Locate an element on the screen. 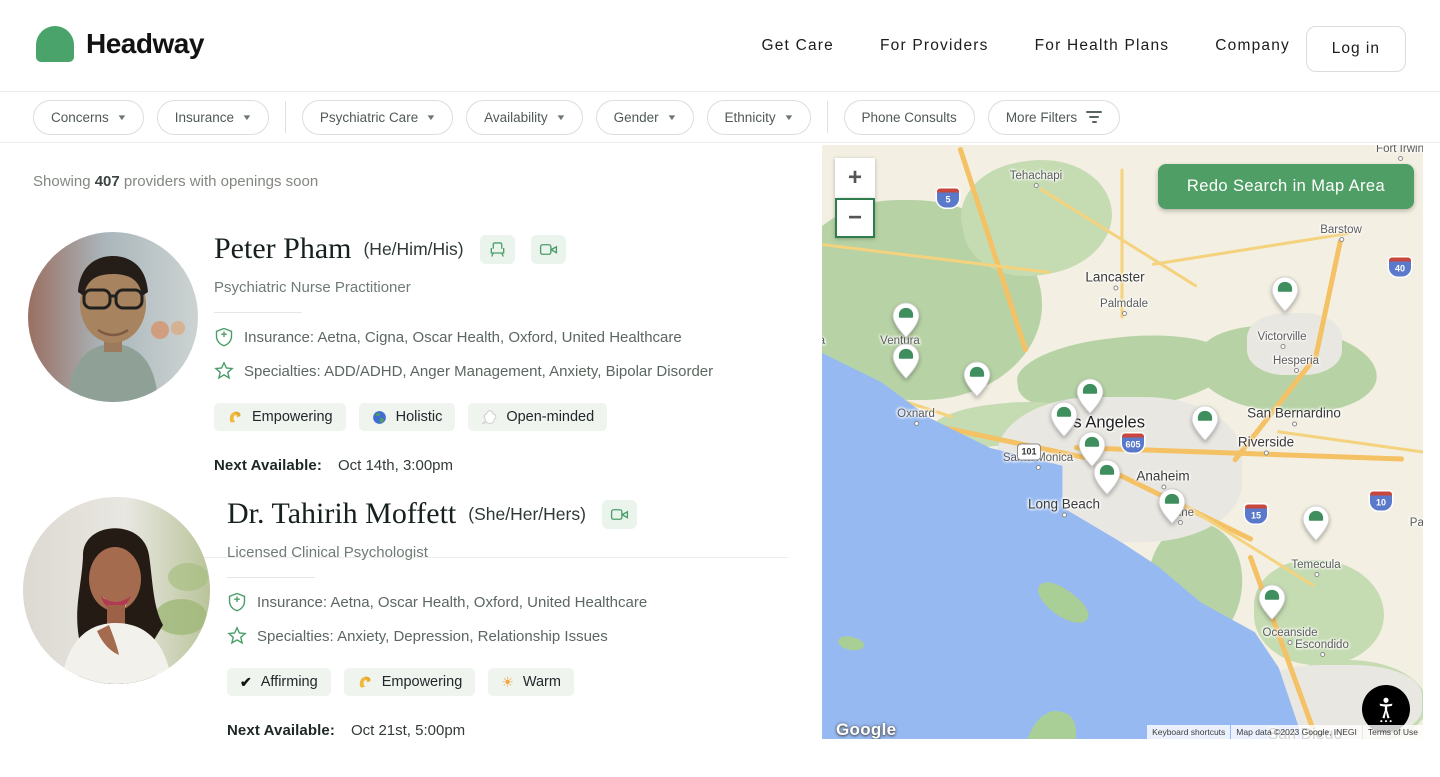 Image resolution: width=1440 pixels, height=777 pixels. map-city-label: Escondido is located at coordinates (1322, 648).